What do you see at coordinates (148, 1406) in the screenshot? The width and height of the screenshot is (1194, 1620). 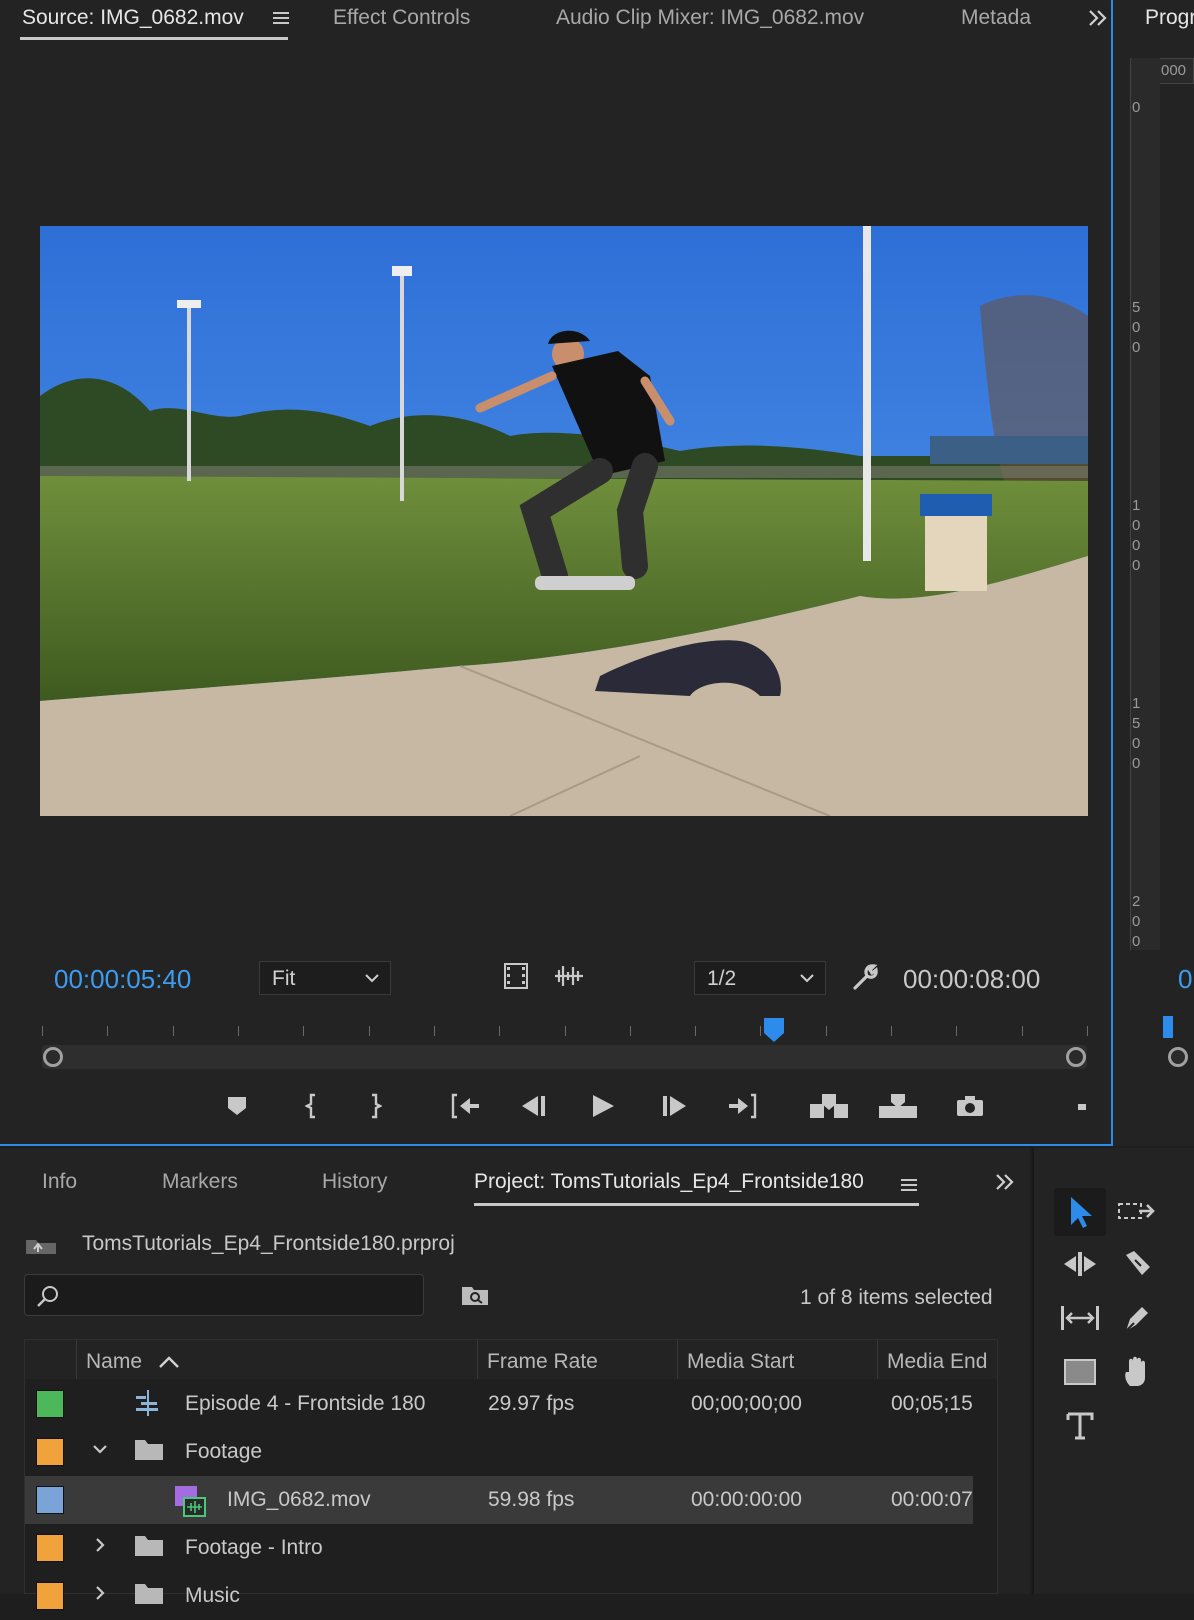 I see `sequence-icon` at bounding box center [148, 1406].